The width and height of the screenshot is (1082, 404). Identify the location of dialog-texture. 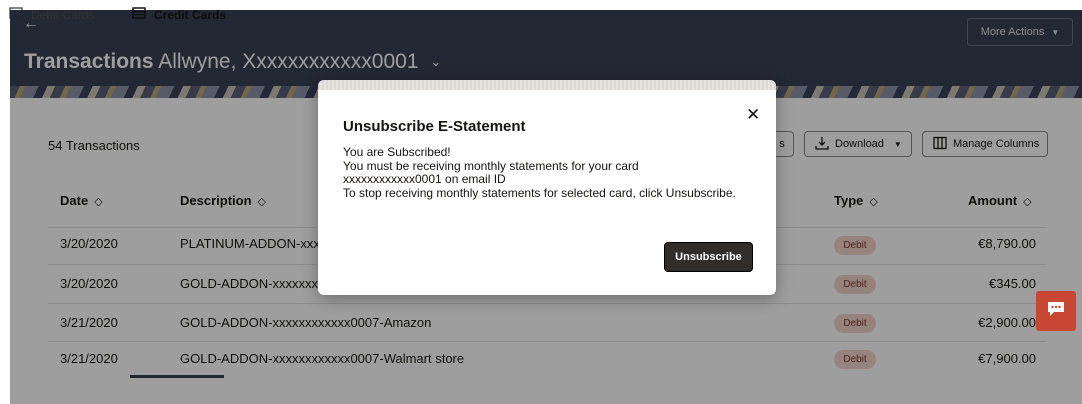
(547, 85).